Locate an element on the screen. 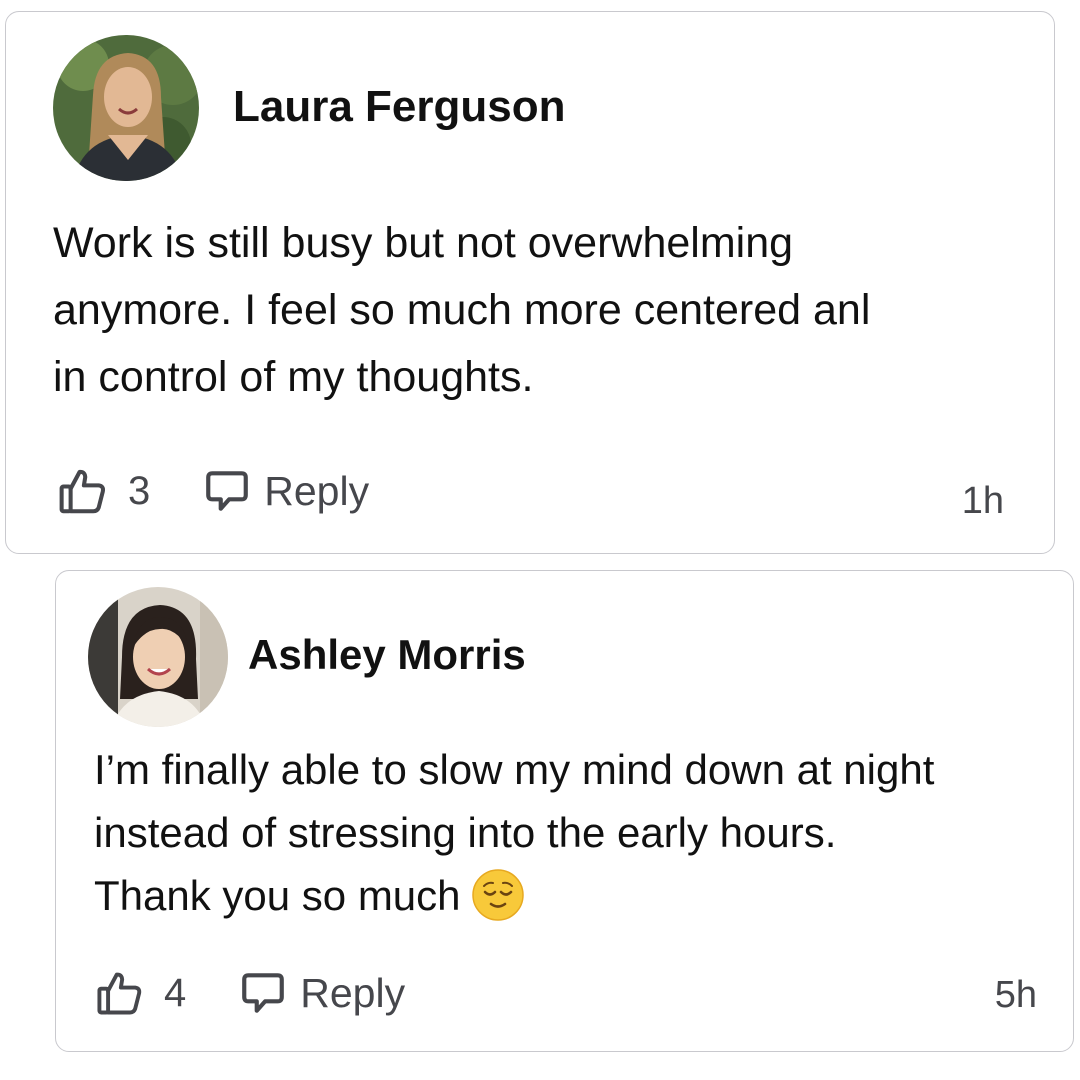 Image resolution: width=1080 pixels, height=1080 pixels. comment-body-line: Thank you so much is located at coordinates (514, 895).